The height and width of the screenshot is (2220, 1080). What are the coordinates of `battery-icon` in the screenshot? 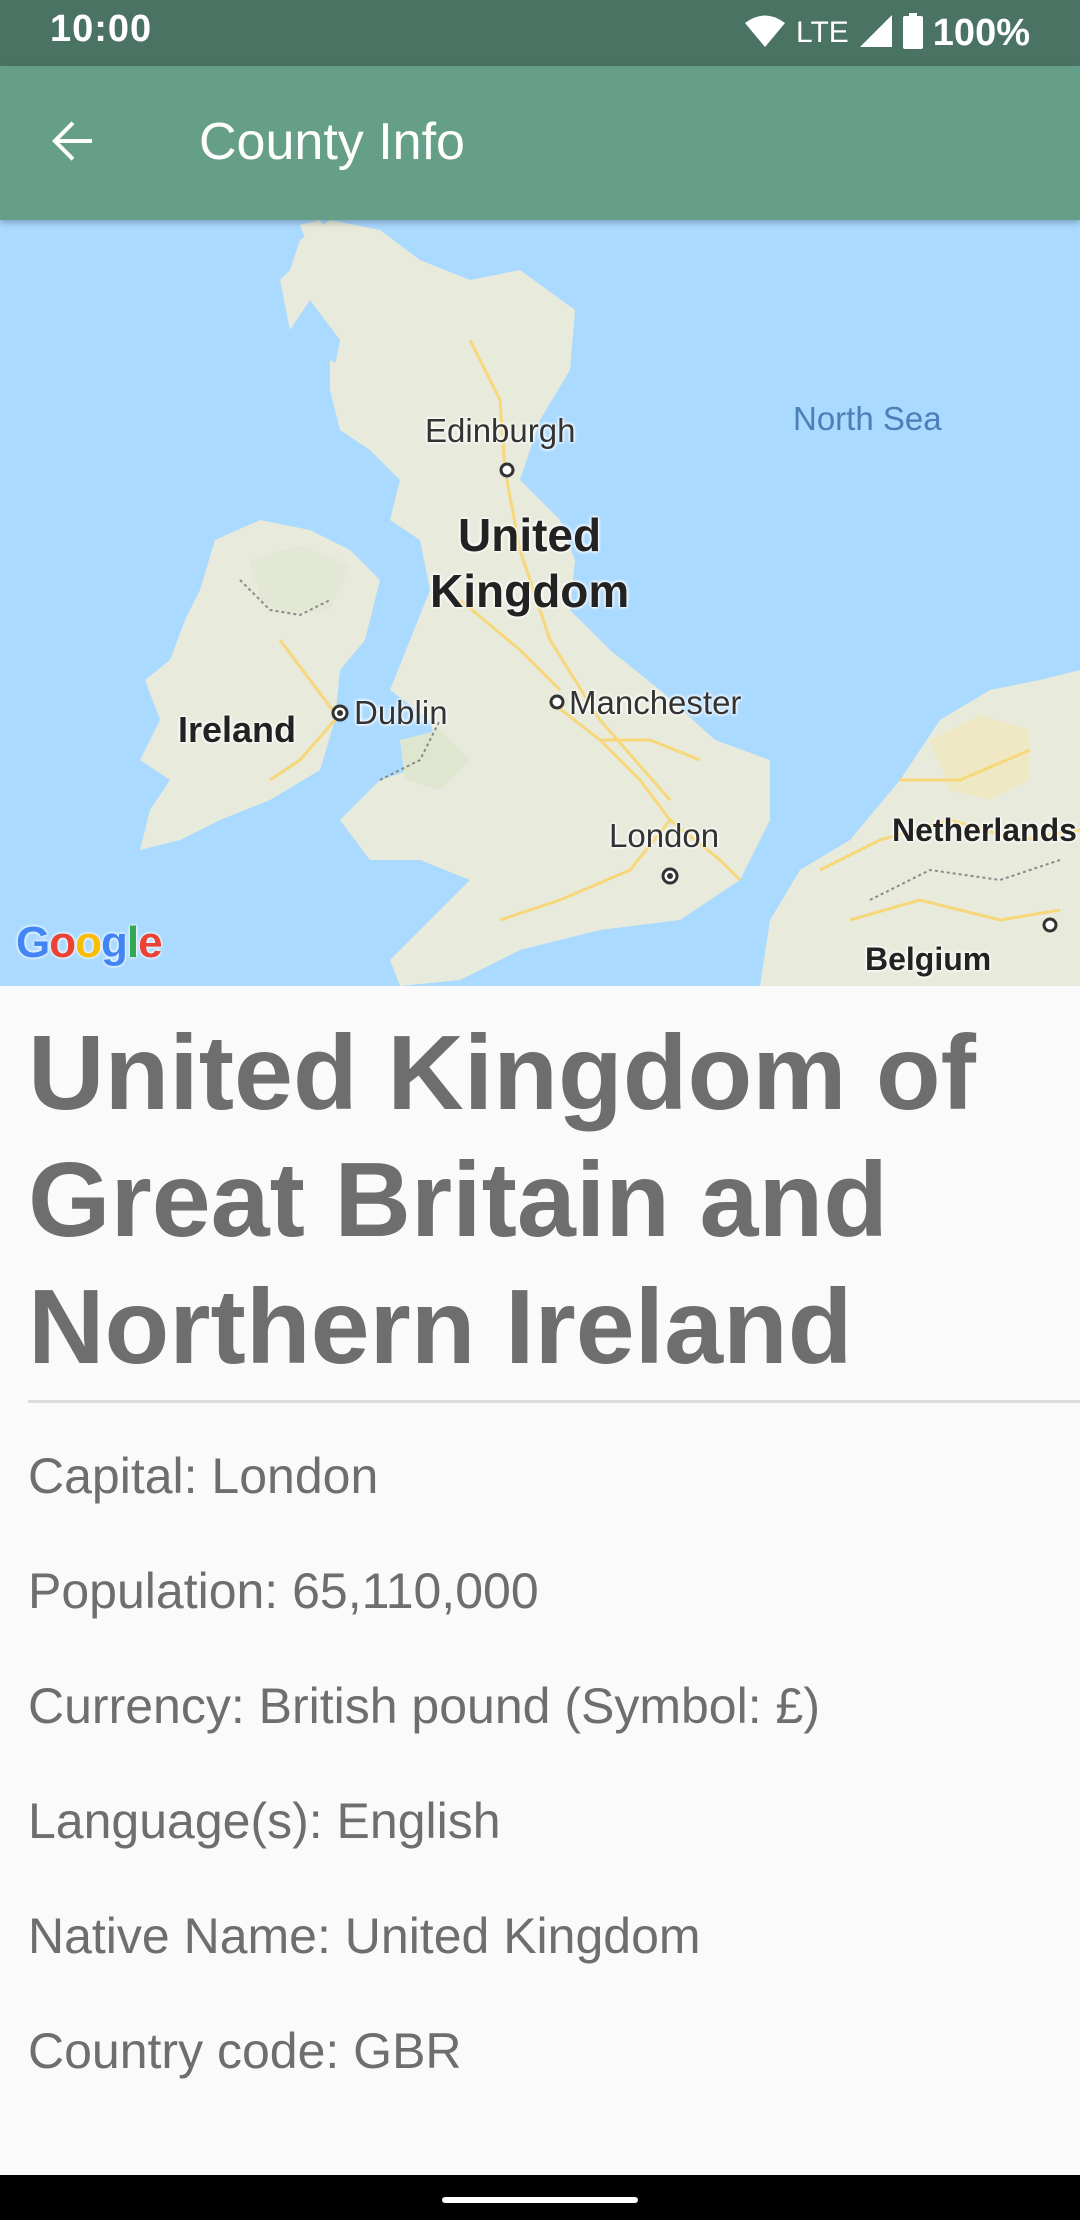 It's located at (912, 33).